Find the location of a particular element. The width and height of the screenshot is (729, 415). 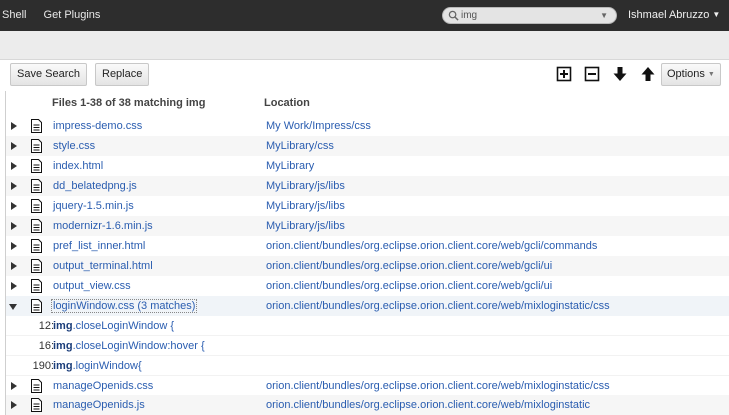

replace-button: Replace is located at coordinates (122, 74).